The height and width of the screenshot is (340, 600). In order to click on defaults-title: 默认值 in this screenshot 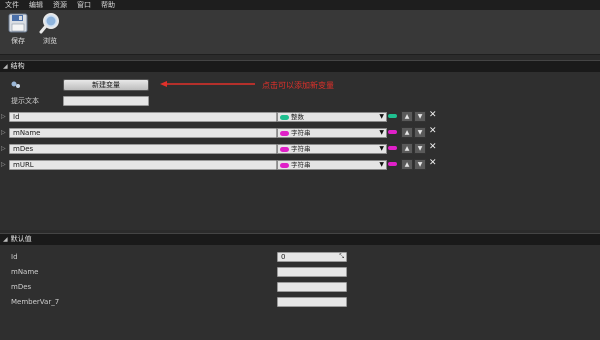, I will do `click(21, 239)`.